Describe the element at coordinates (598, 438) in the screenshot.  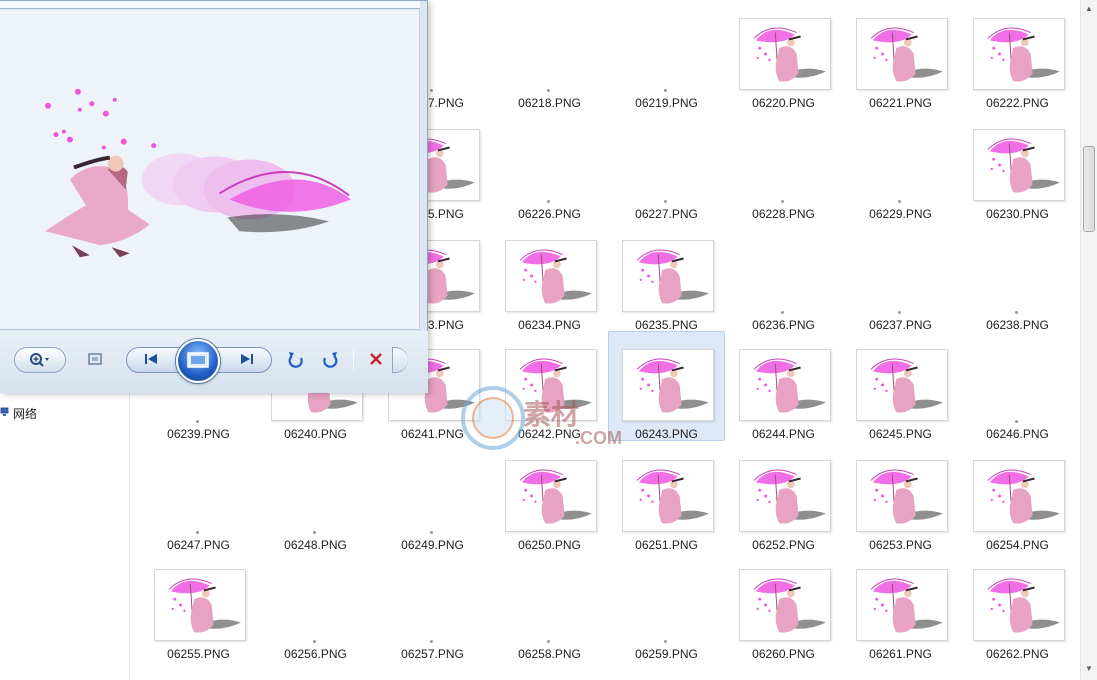
I see `watermark-domain: .COM` at that location.